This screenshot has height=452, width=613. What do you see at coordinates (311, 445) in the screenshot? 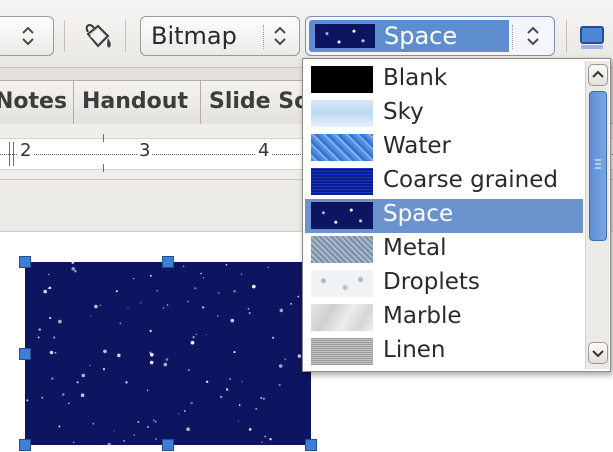
I see `resize-handle-se` at bounding box center [311, 445].